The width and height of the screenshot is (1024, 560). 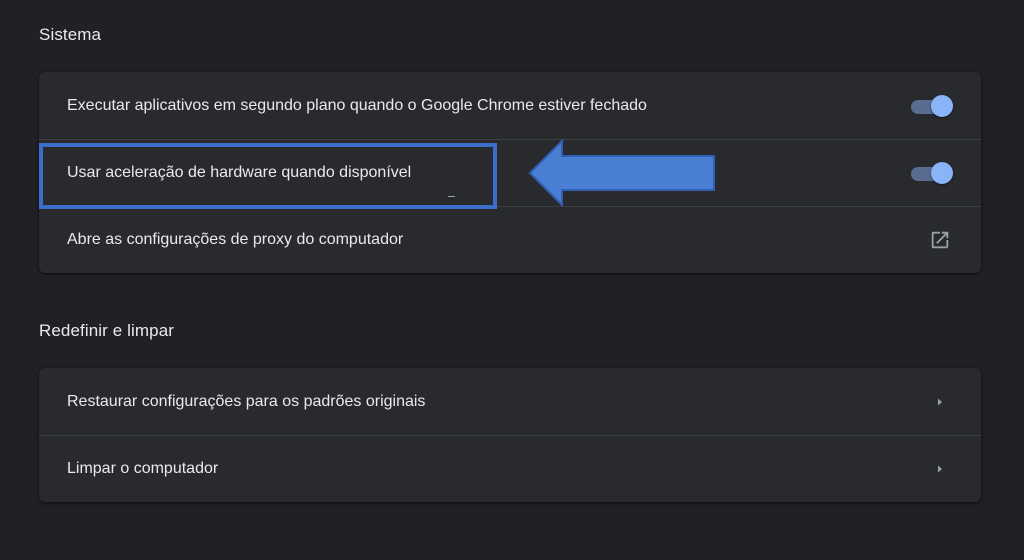 I want to click on setting-row-clean-computer: Limpar o computador, so click(x=510, y=468).